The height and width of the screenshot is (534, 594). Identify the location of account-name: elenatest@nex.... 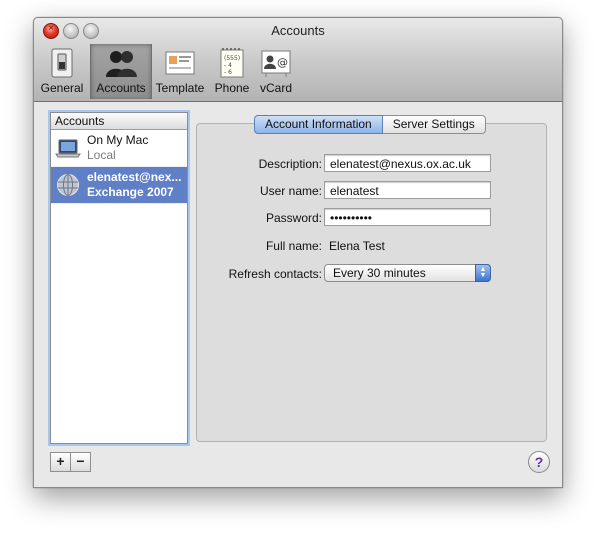
(134, 177).